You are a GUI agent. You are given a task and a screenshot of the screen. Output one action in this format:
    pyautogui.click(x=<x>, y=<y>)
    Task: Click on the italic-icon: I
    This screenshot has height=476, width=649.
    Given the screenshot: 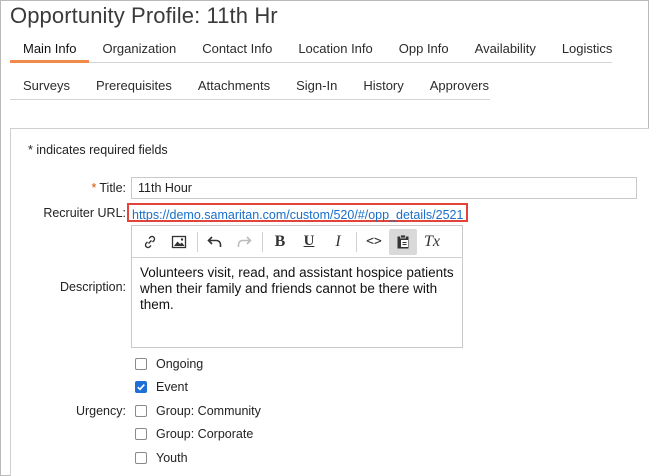 What is the action you would take?
    pyautogui.click(x=338, y=242)
    